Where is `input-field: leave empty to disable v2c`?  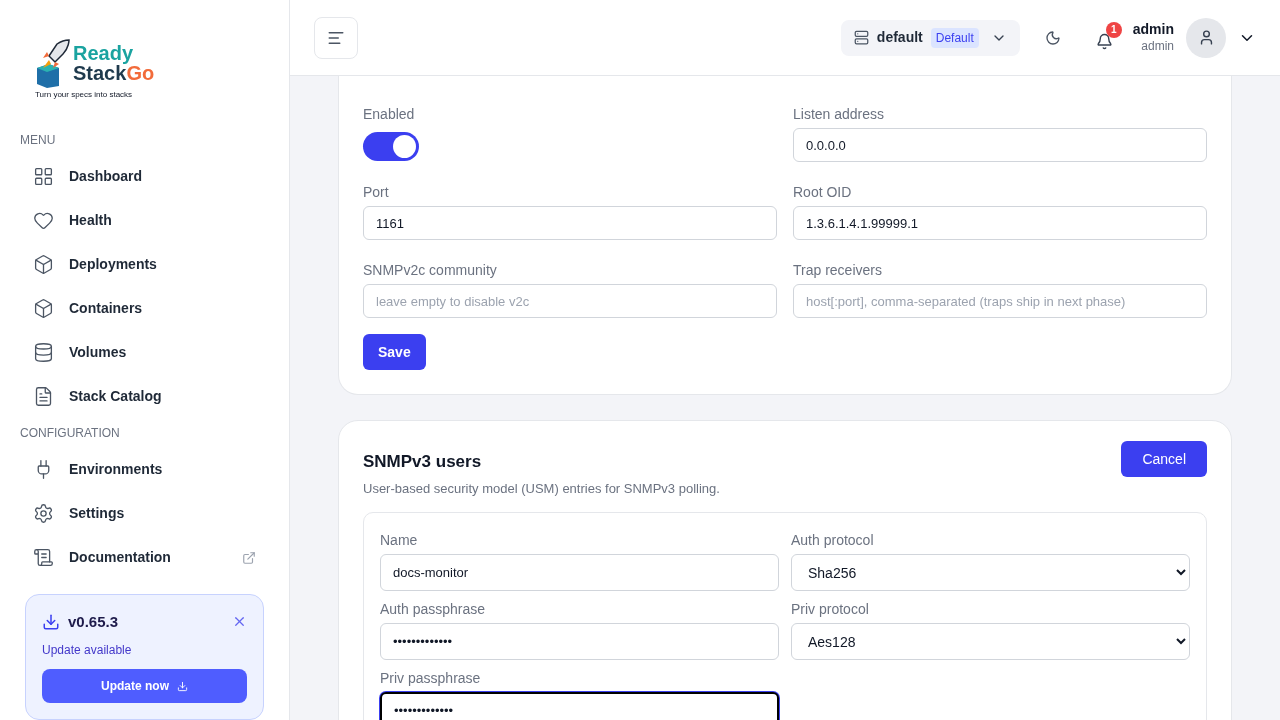 input-field: leave empty to disable v2c is located at coordinates (570, 301).